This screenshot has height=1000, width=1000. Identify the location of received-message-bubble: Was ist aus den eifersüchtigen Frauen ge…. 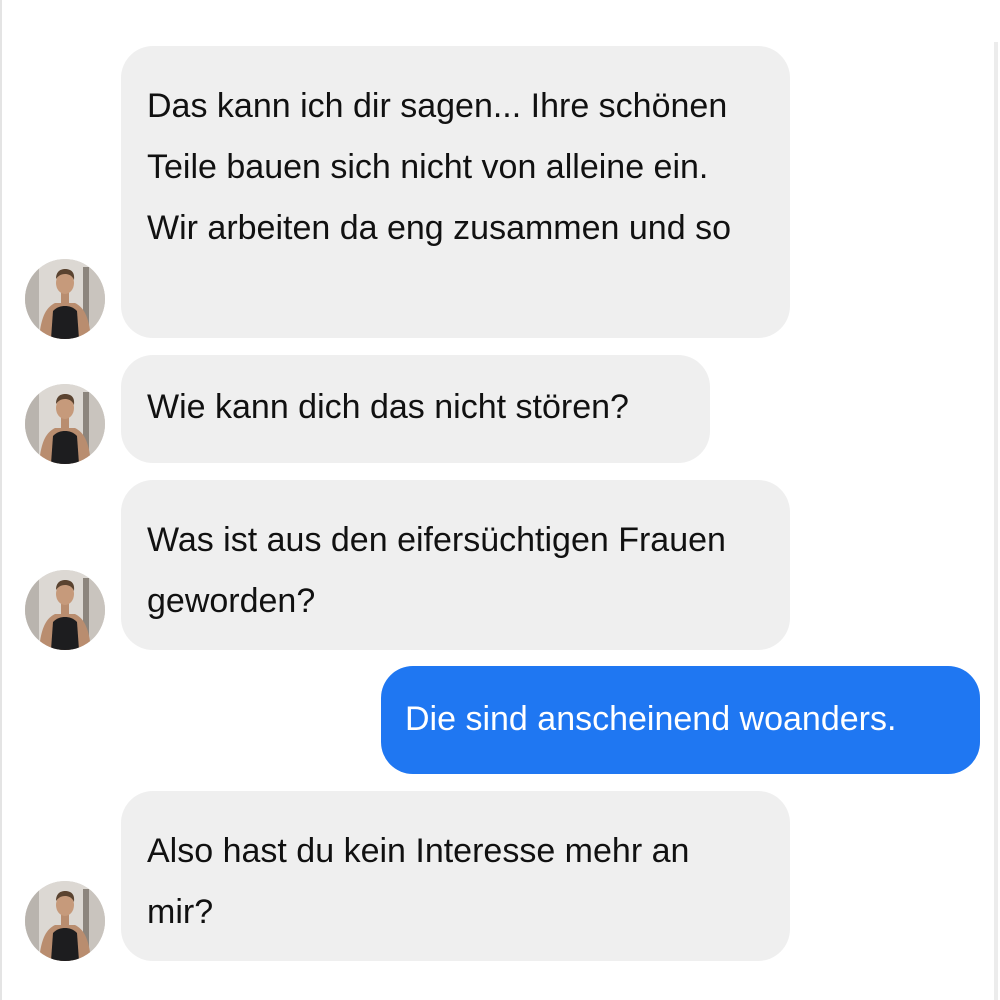
(455, 565).